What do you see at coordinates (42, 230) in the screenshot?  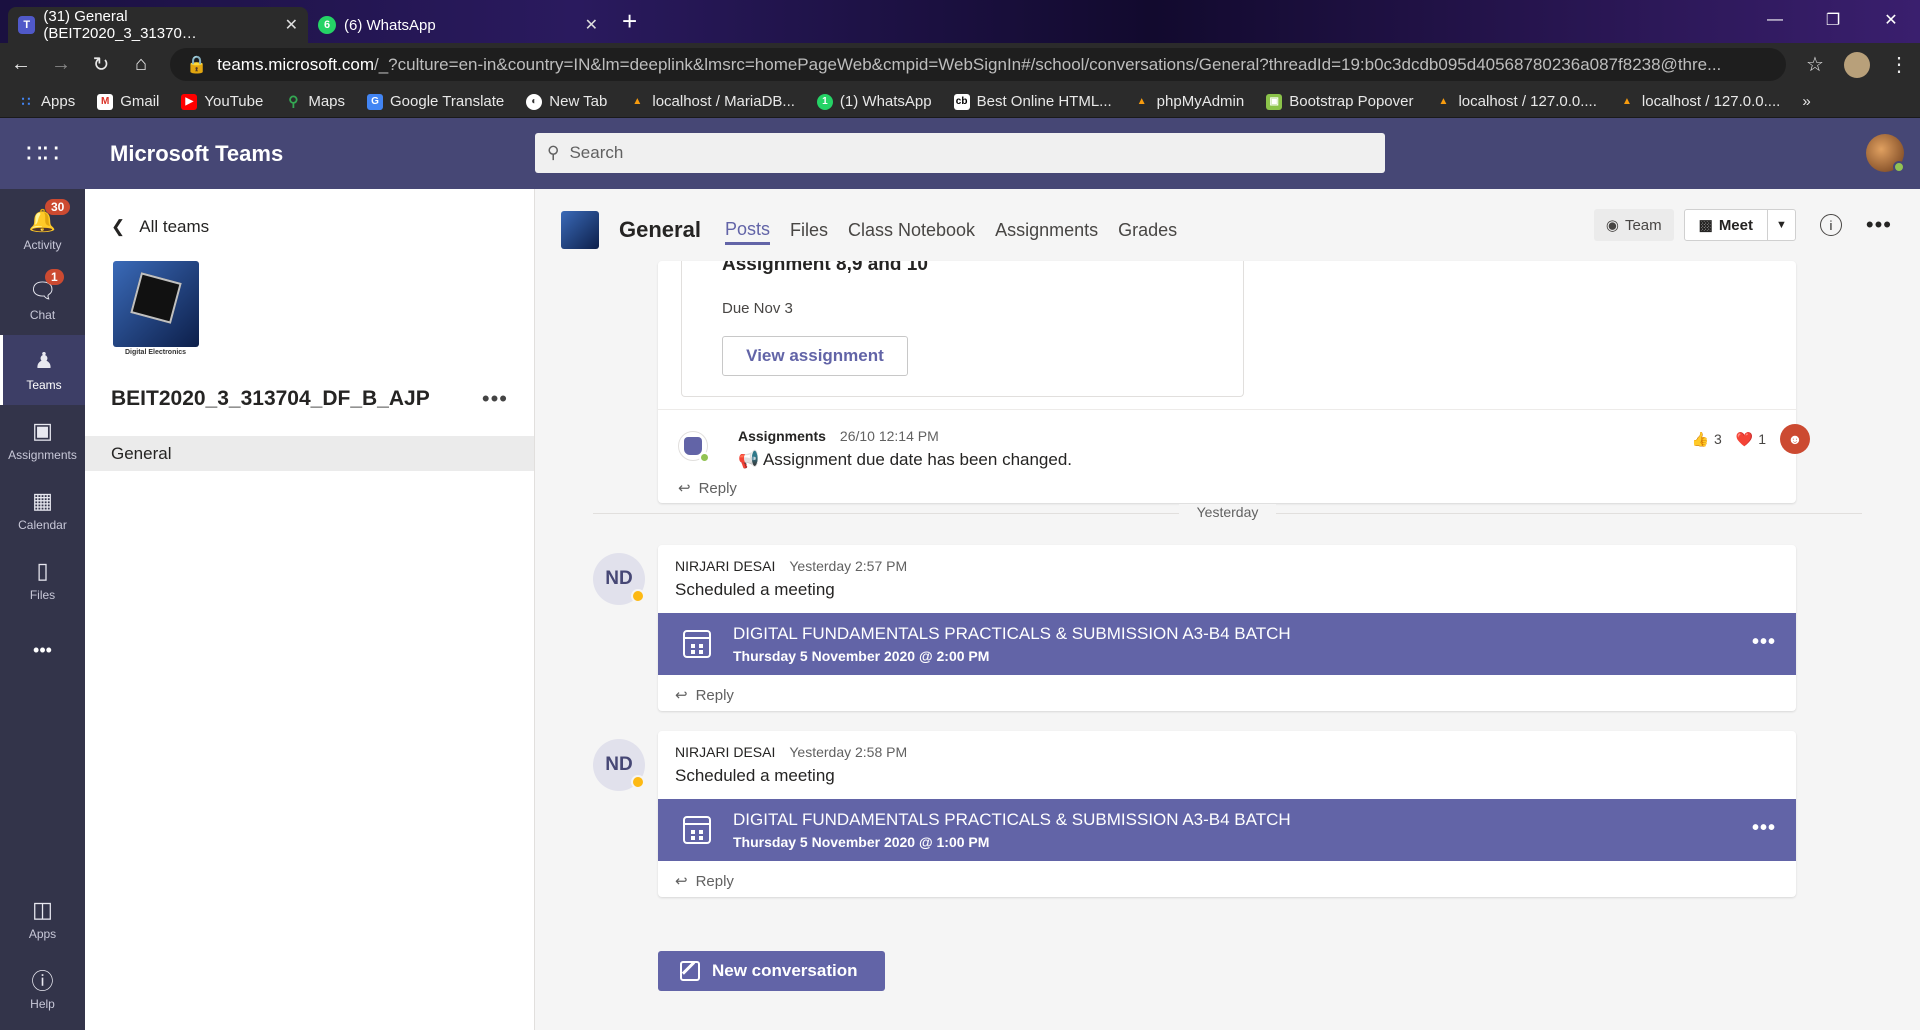 I see `rail-item-activity: 🔔 30 Activity` at bounding box center [42, 230].